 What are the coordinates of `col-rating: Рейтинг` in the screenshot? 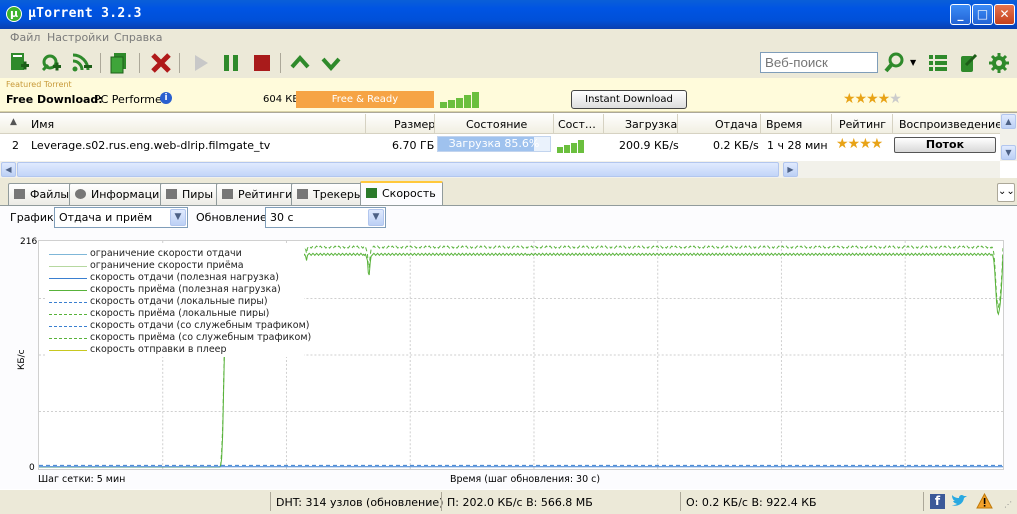 It's located at (862, 124).